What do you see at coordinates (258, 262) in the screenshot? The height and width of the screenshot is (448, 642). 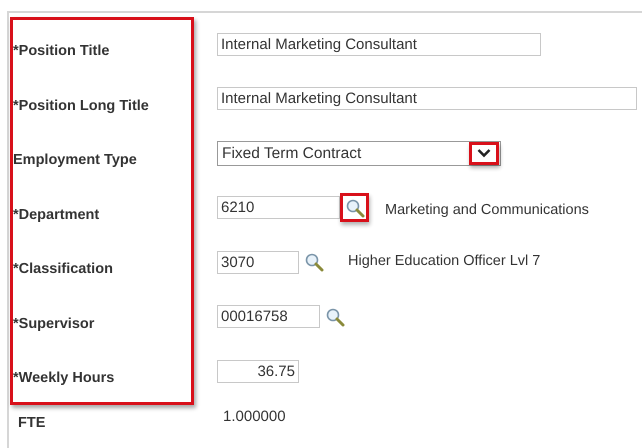 I see `text-field: 3070` at bounding box center [258, 262].